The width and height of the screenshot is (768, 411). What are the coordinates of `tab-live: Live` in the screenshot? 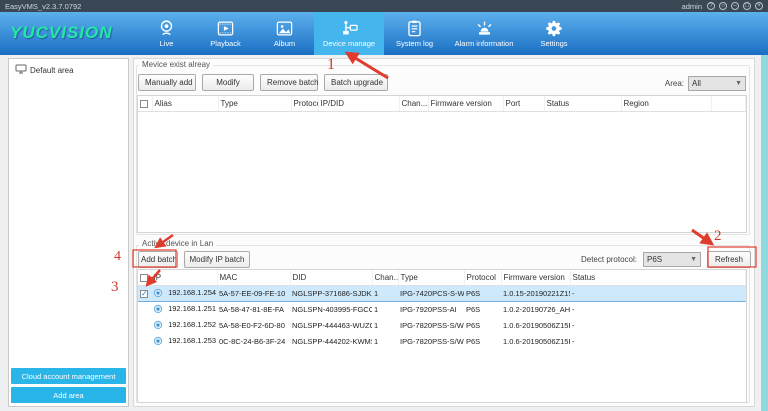 It's located at (166, 33).